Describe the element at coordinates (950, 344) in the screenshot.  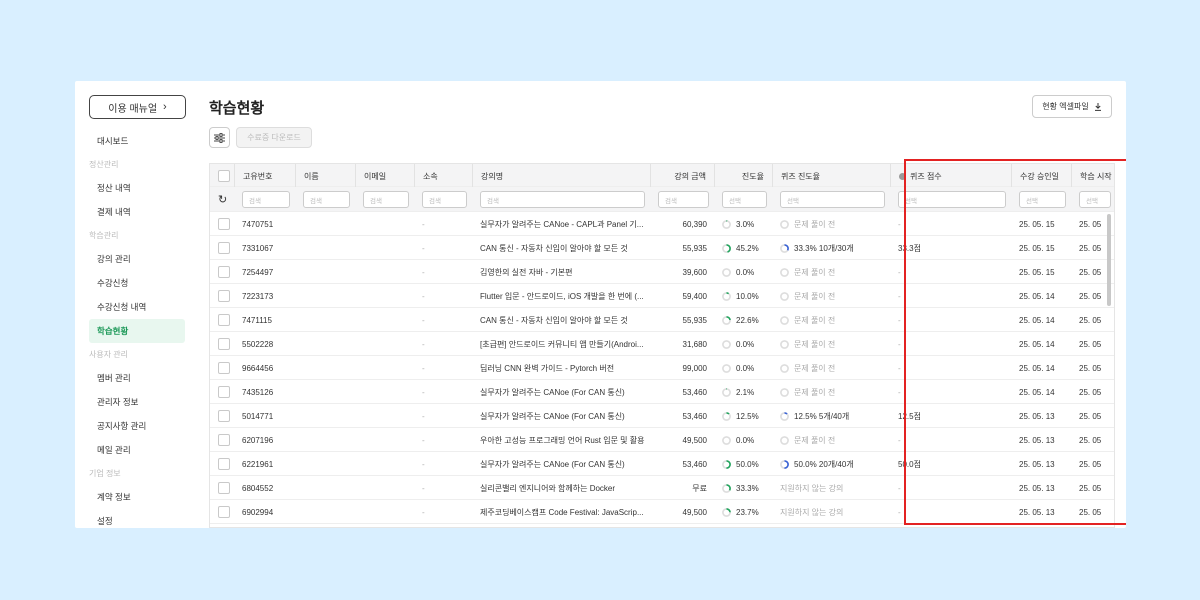
I see `quiz-score-cell: -` at that location.